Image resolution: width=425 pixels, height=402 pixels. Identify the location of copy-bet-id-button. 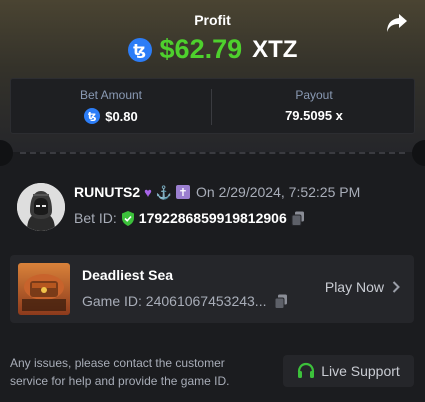
(298, 218).